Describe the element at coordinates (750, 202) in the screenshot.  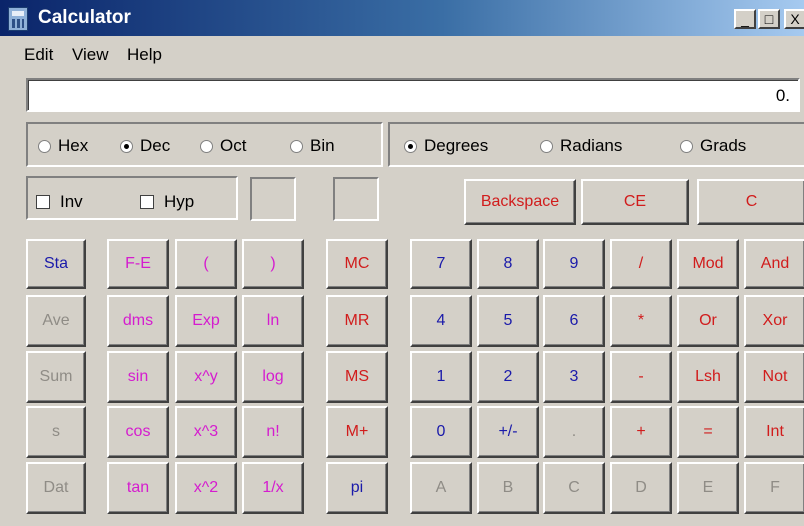
I see `clear-button: C` at that location.